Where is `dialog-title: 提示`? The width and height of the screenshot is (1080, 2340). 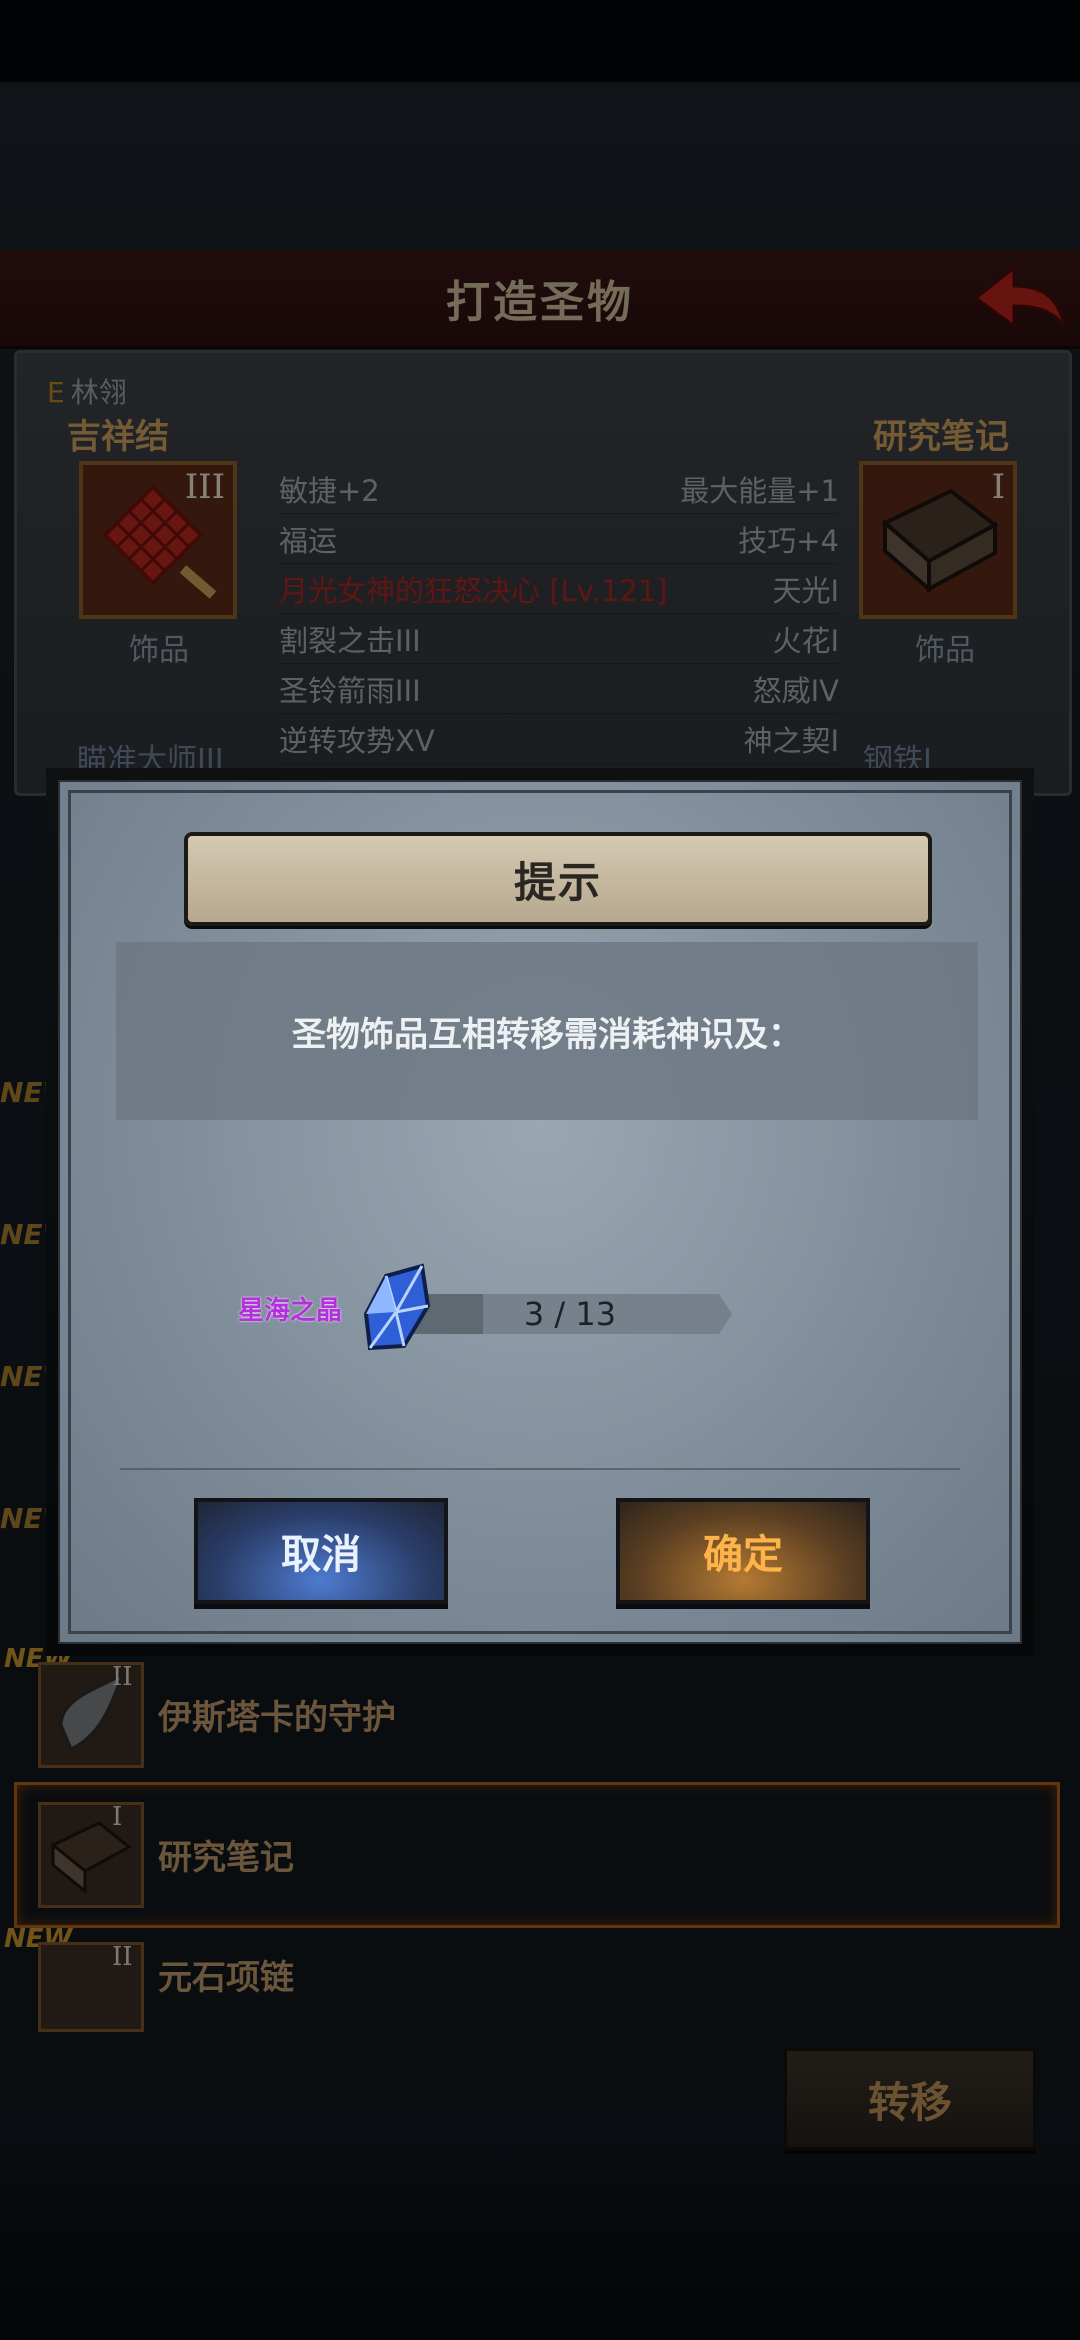 dialog-title: 提示 is located at coordinates (557, 882).